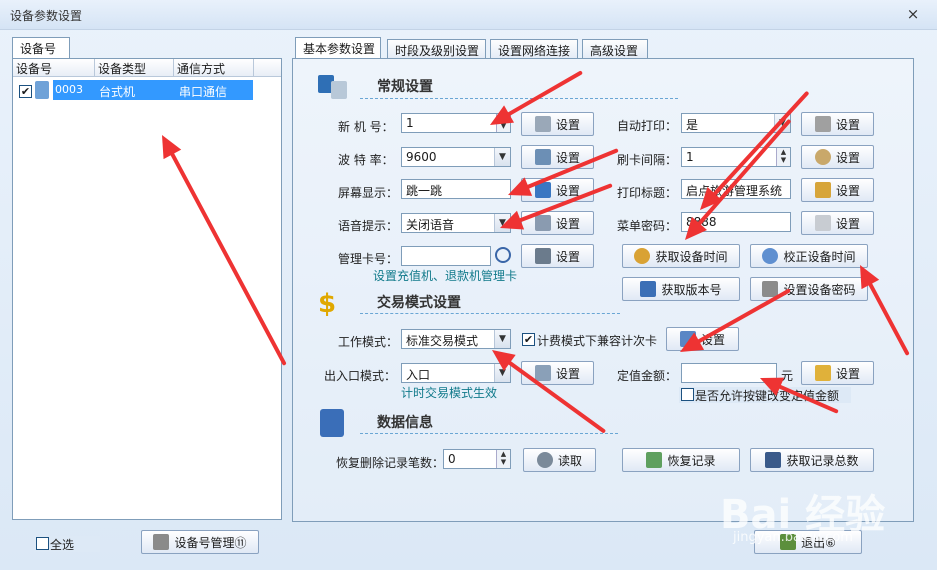 Image resolution: width=937 pixels, height=570 pixels. What do you see at coordinates (456, 189) in the screenshot?
I see `screen-input: 跳一跳` at bounding box center [456, 189].